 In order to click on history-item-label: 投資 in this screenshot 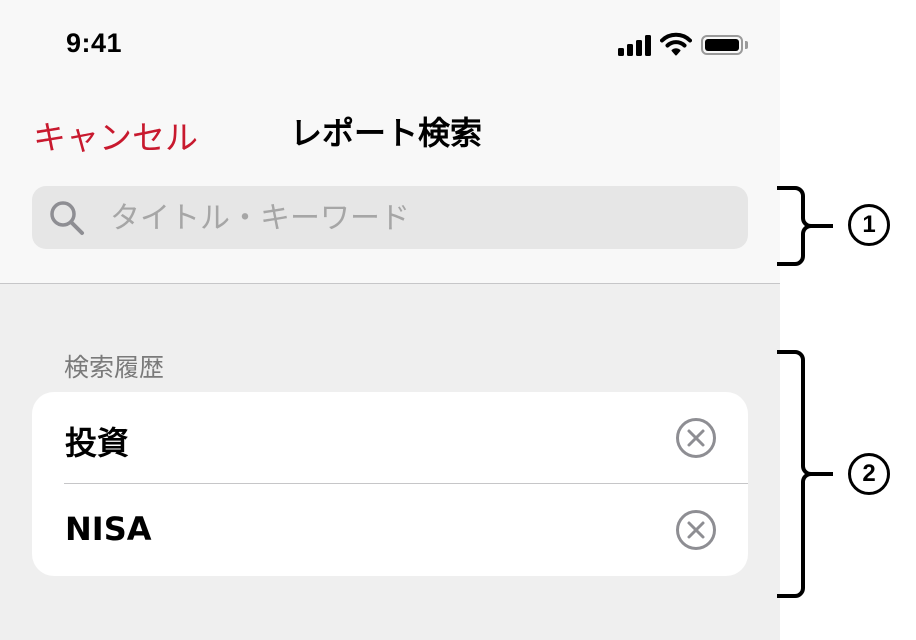, I will do `click(97, 443)`.